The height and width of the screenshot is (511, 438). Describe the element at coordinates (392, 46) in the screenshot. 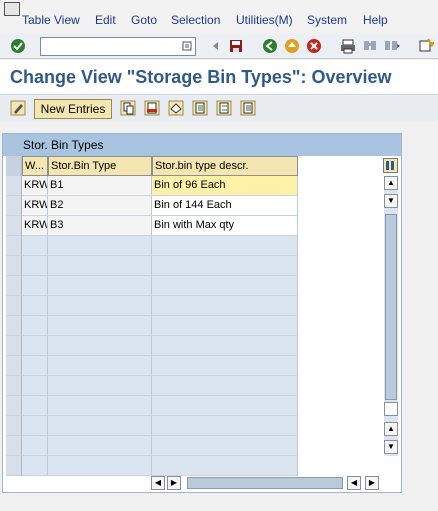

I see `find-next-icon` at that location.